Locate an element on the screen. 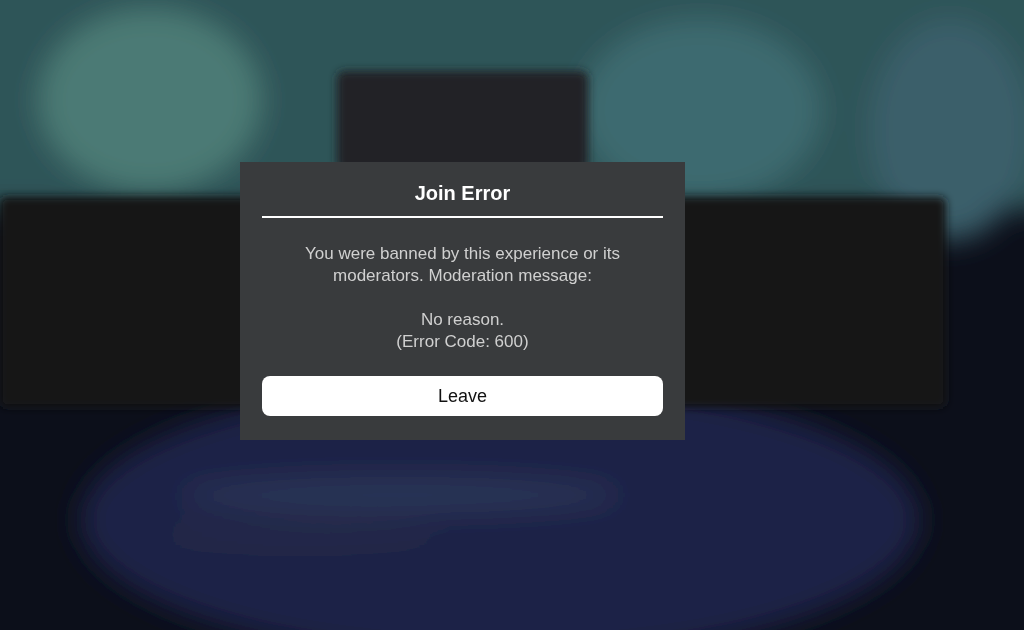  error-message: You were banned by this experience or its moderators. Moderation message: is located at coordinates (462, 265).